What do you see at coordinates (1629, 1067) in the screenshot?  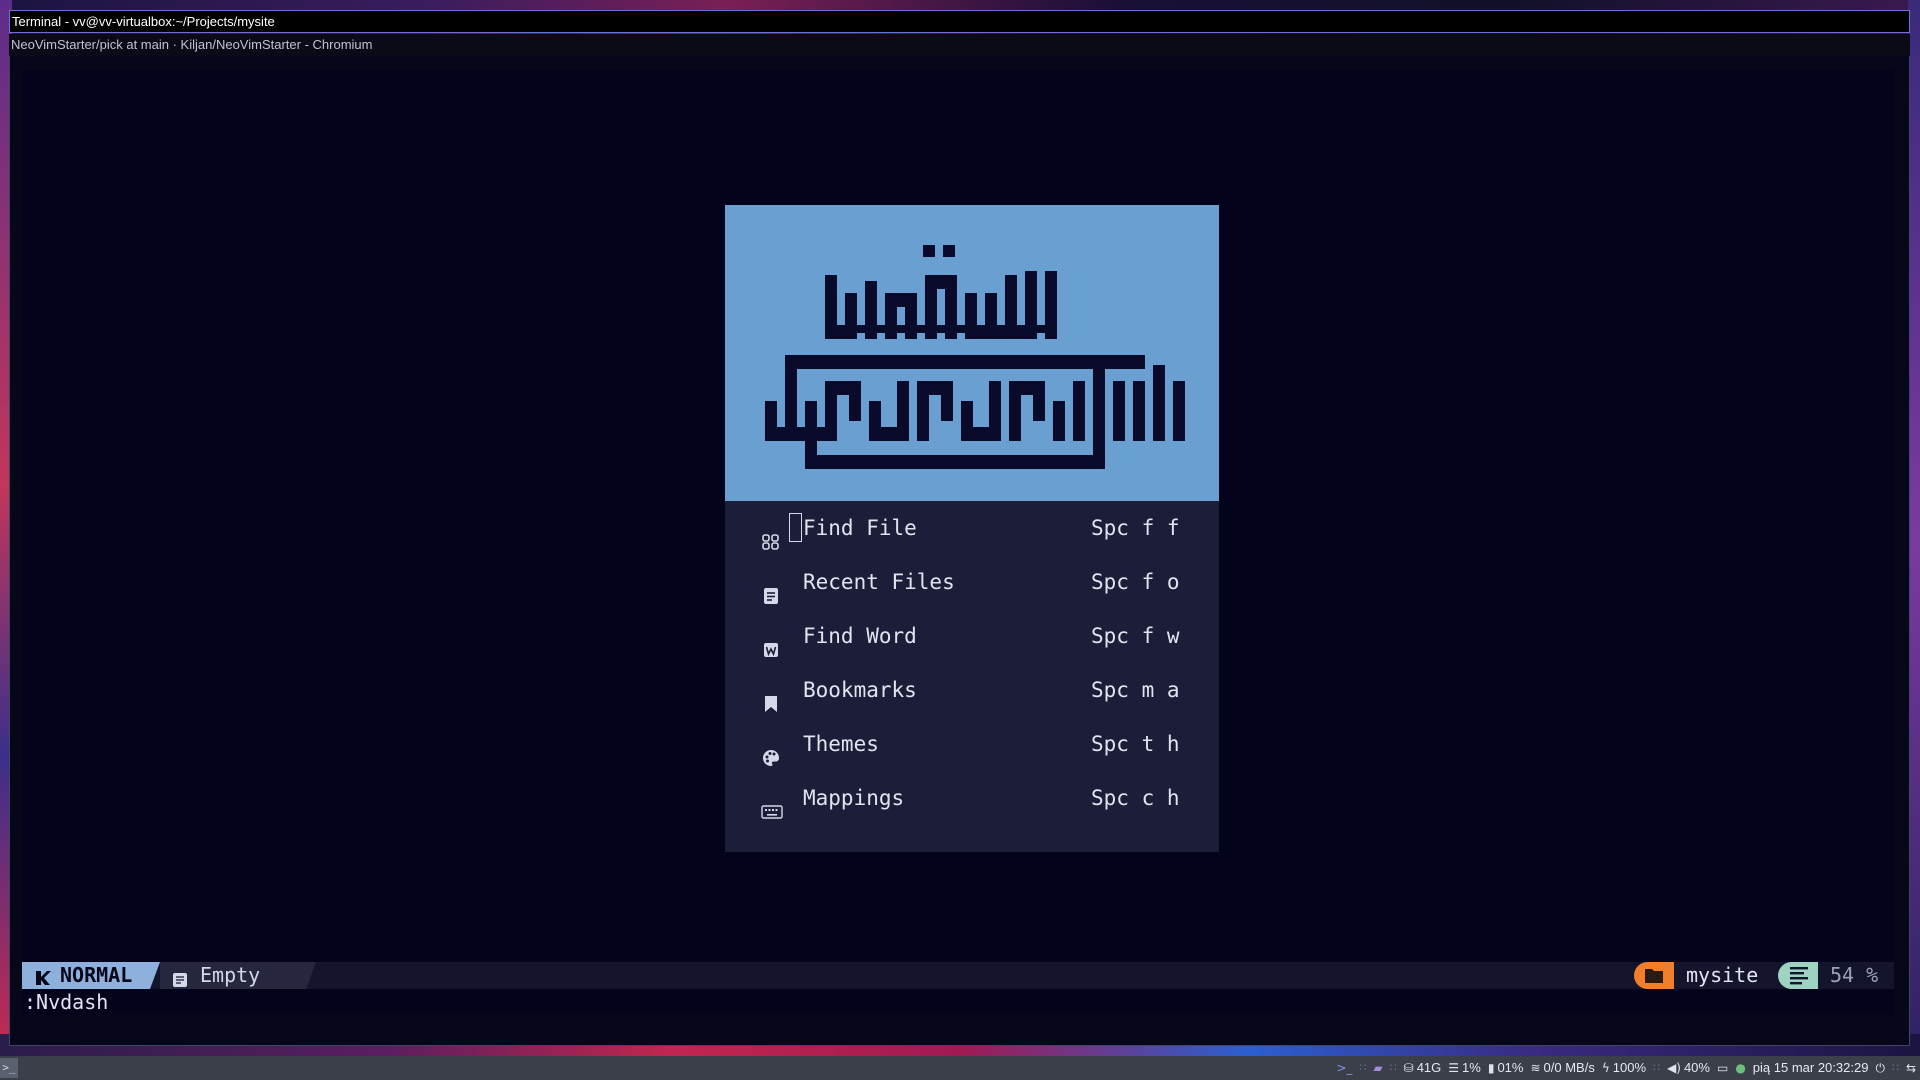 I see `battery-value: 100%` at bounding box center [1629, 1067].